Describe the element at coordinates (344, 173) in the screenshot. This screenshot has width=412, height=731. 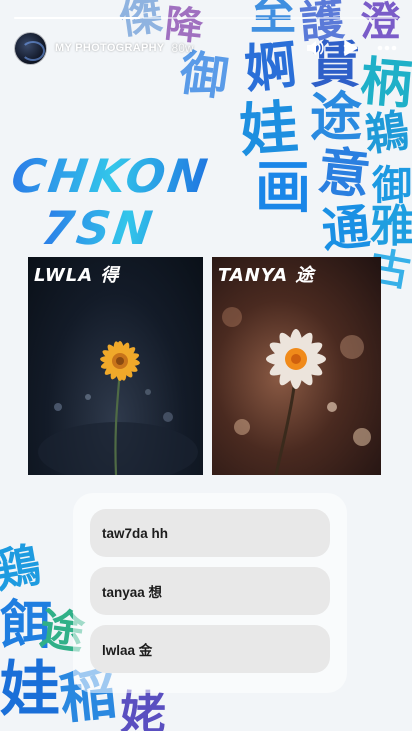
I see `bg-glyph: 意` at that location.